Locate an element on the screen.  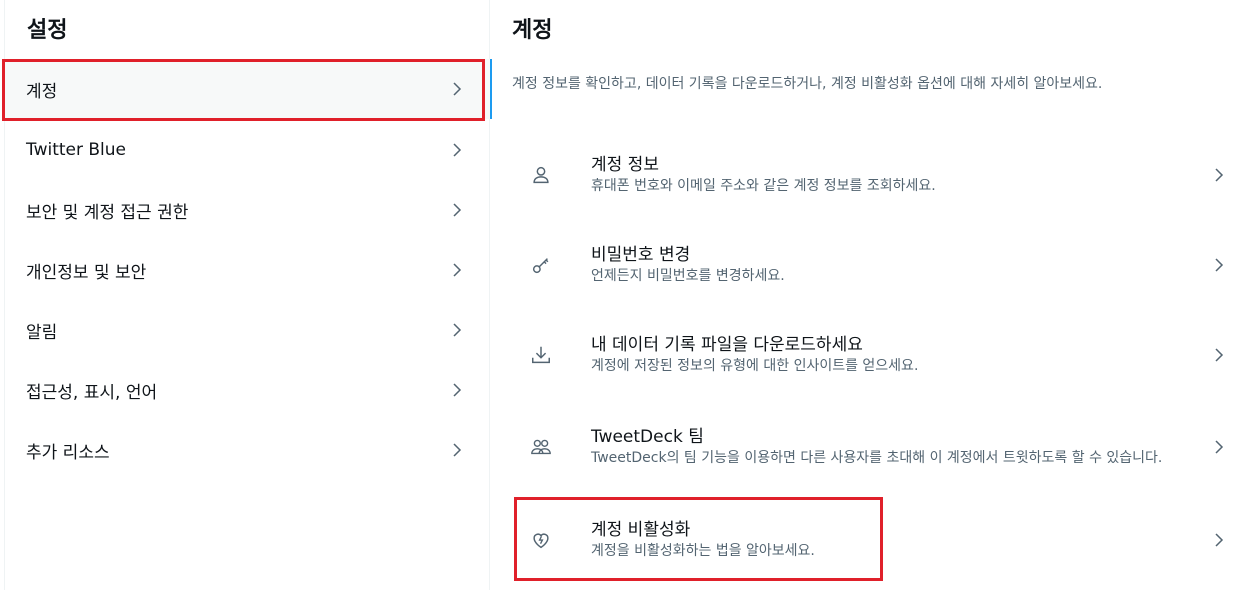
sidebar-item-label: 알림 is located at coordinates (42, 332).